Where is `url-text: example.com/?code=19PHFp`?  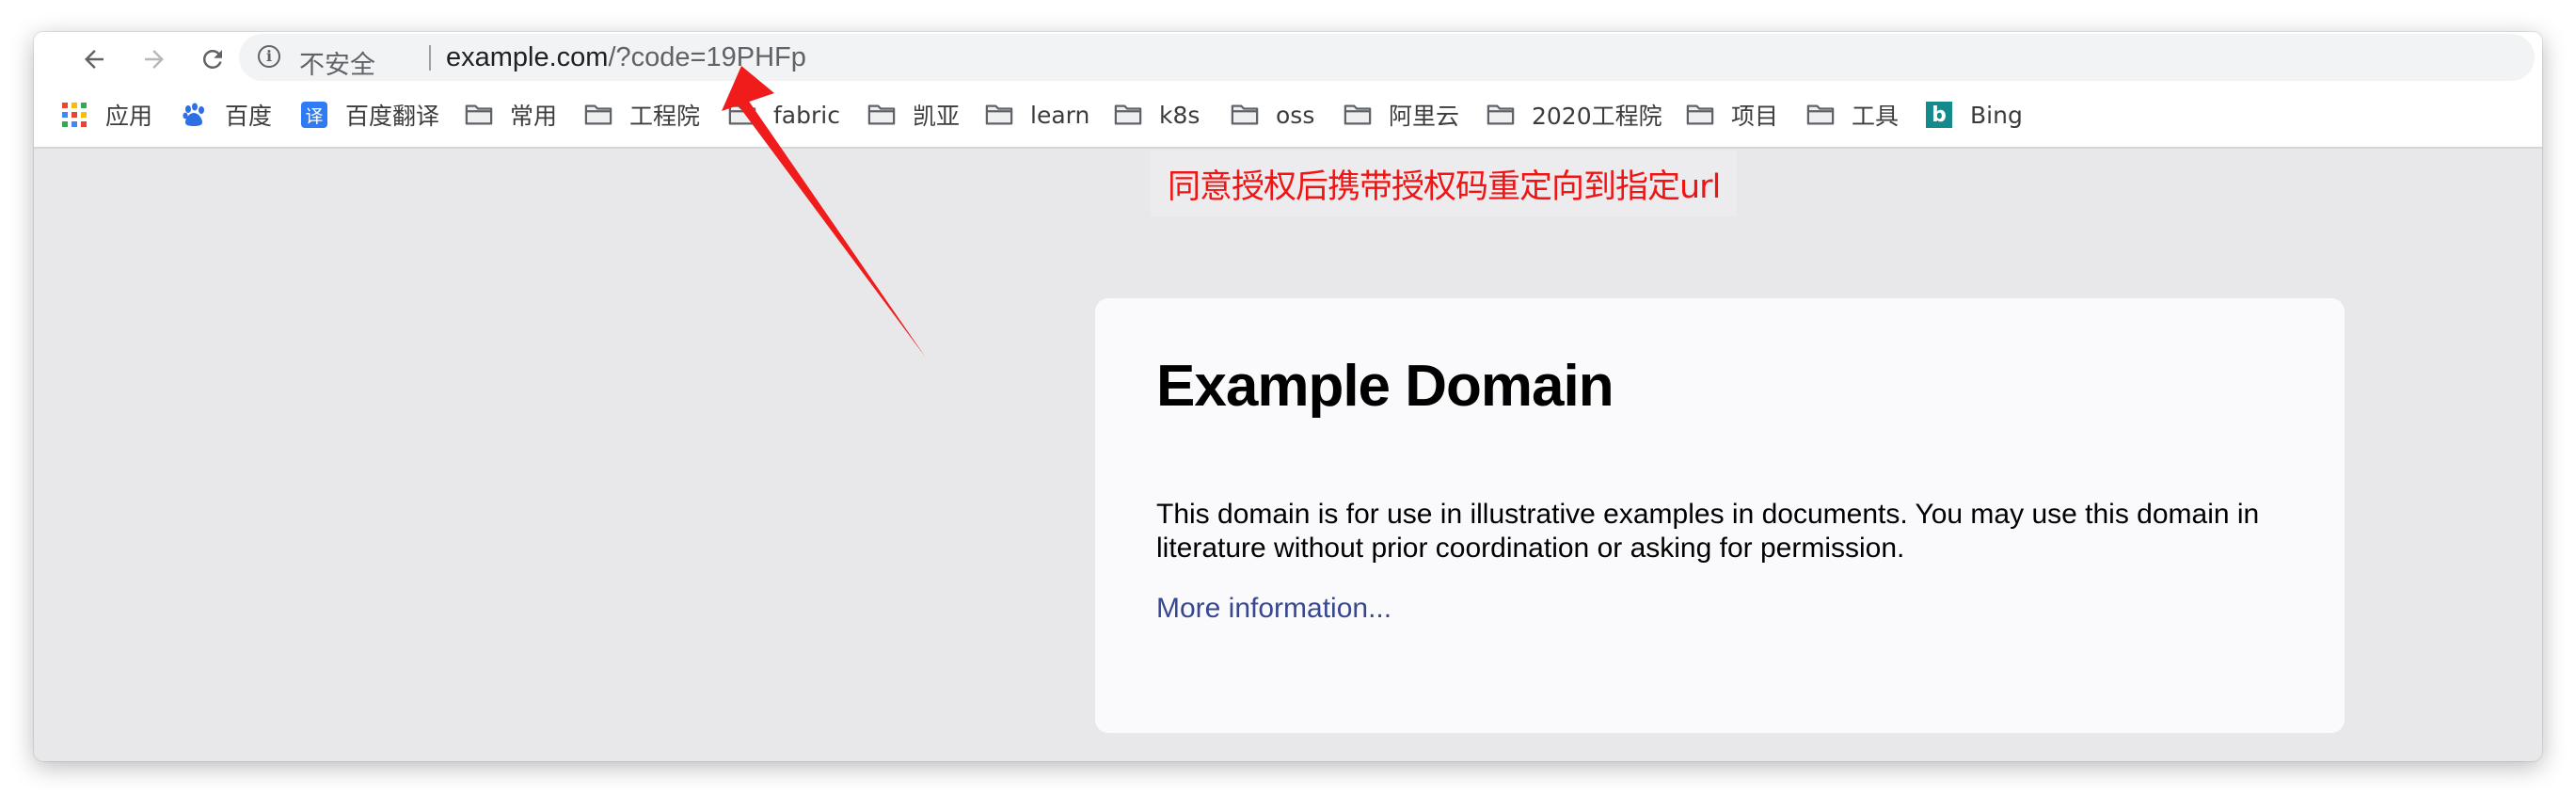
url-text: example.com/?code=19PHFp is located at coordinates (626, 57).